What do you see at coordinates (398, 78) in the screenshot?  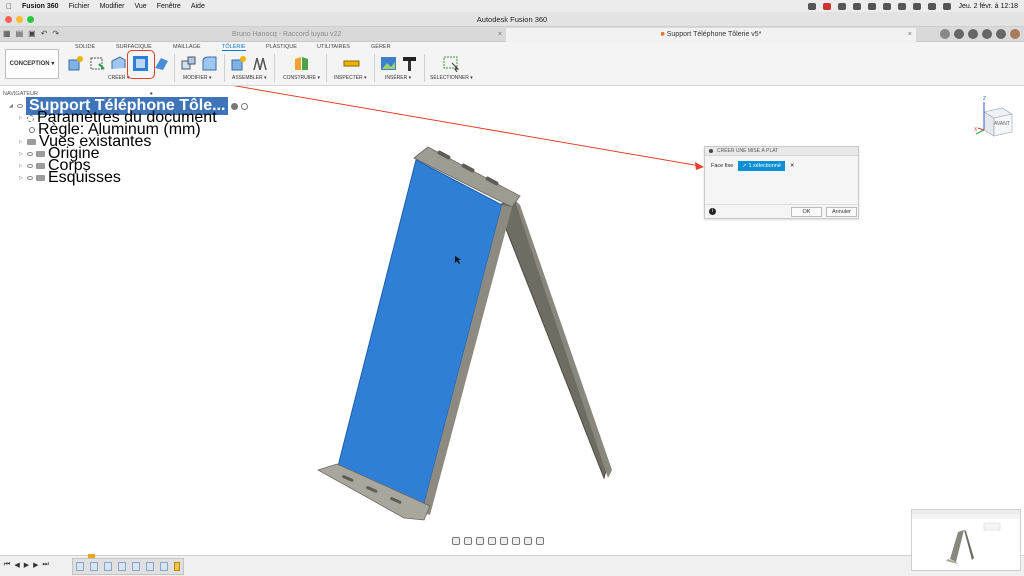 I see `group-inserer: INSÉRER ▾` at bounding box center [398, 78].